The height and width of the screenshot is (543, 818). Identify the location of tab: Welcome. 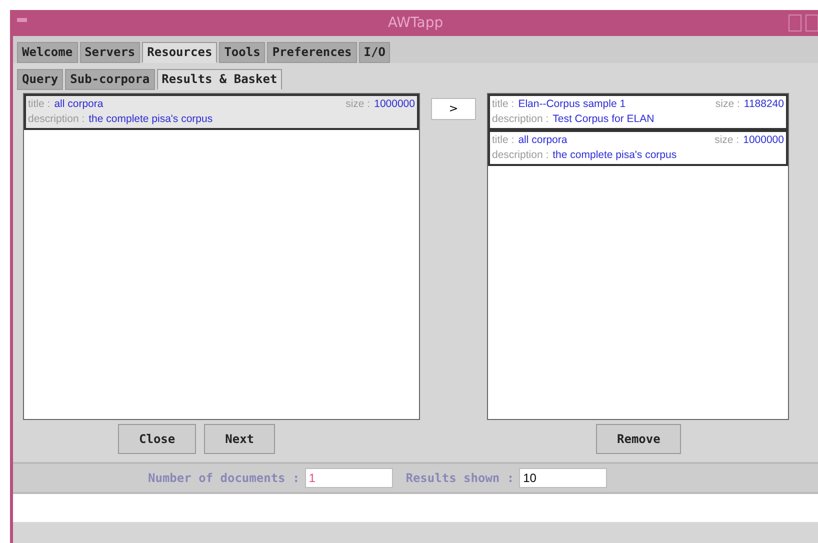
(47, 52).